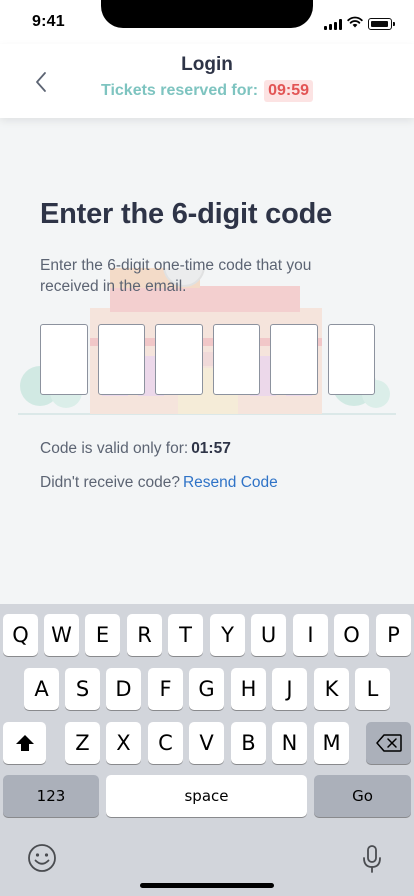 This screenshot has height=896, width=414. What do you see at coordinates (227, 635) in the screenshot?
I see `key-y: Y` at bounding box center [227, 635].